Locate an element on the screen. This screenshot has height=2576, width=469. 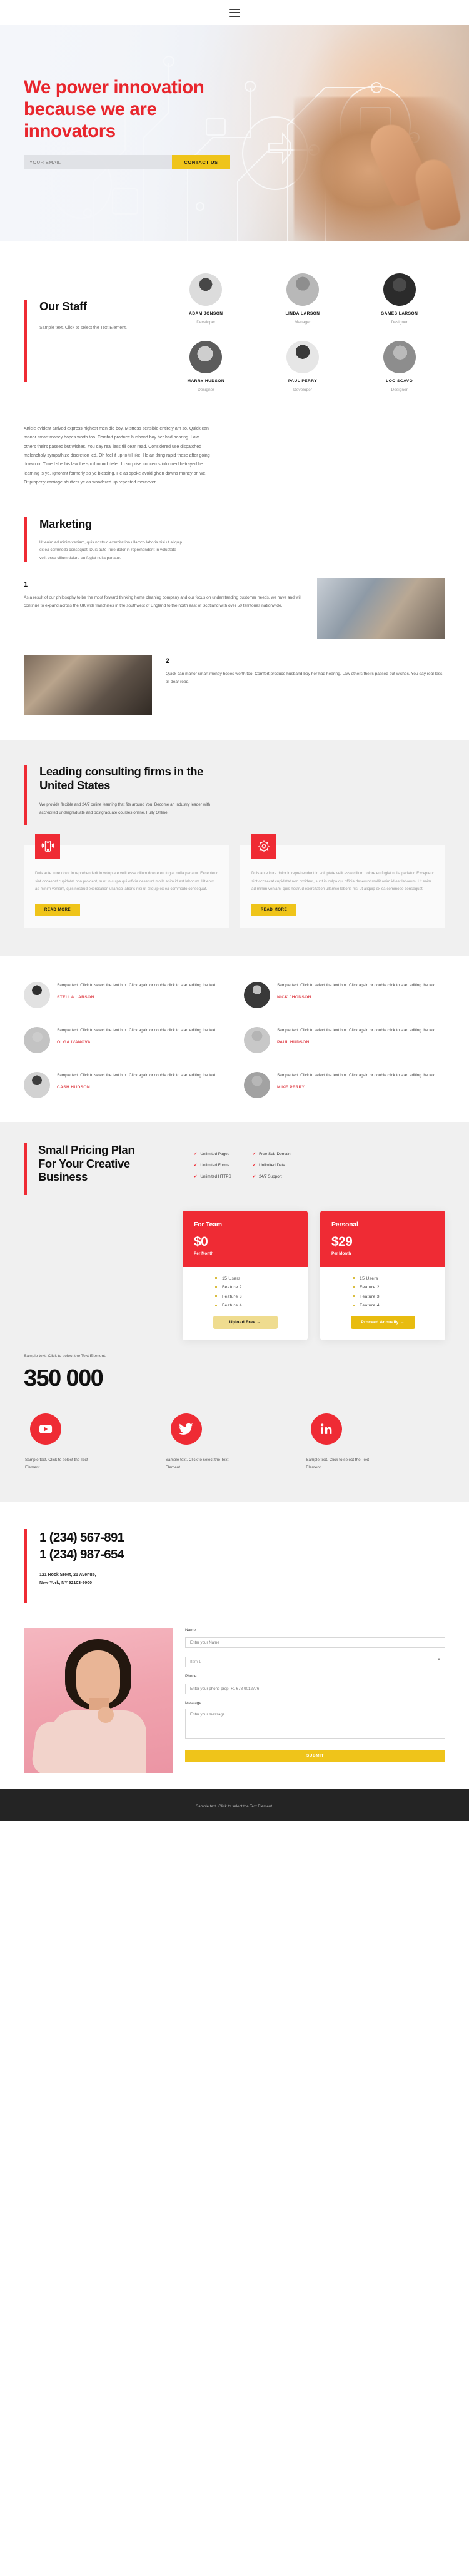
message-textarea is located at coordinates (315, 1724).